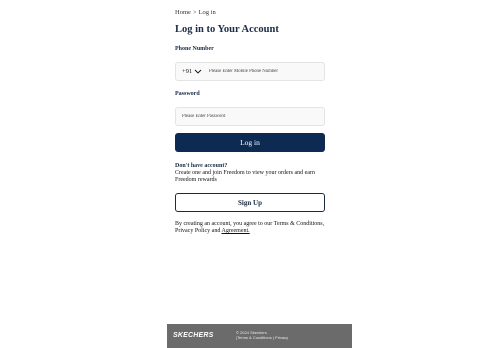 The image size is (500, 348). What do you see at coordinates (281, 337) in the screenshot?
I see `footer-privacy-link: Privacy` at bounding box center [281, 337].